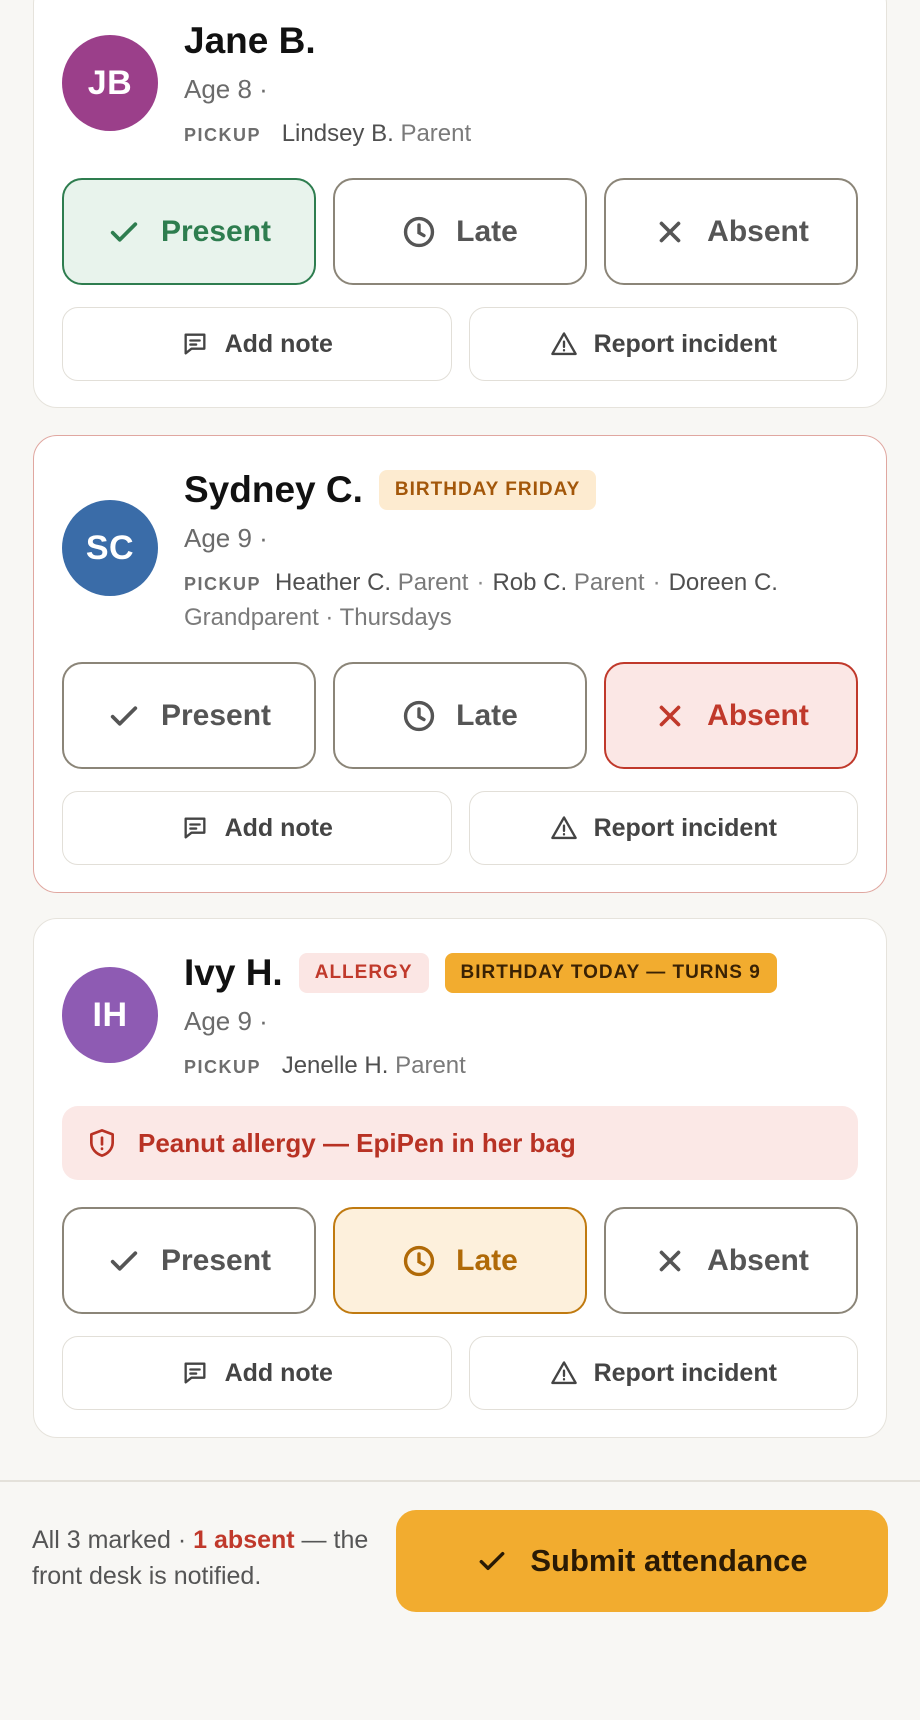 The width and height of the screenshot is (920, 1720). I want to click on pickup-person-name: Lindsey B., so click(337, 133).